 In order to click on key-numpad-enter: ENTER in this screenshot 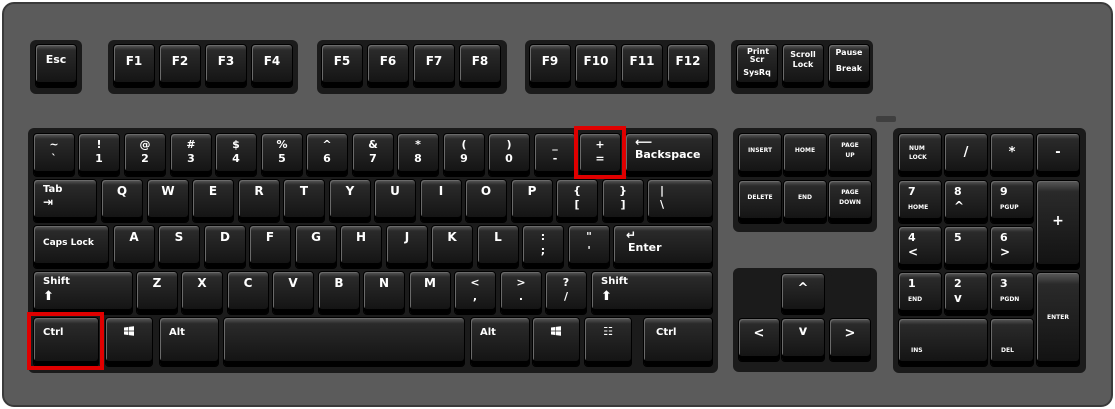, I will do `click(1058, 319)`.